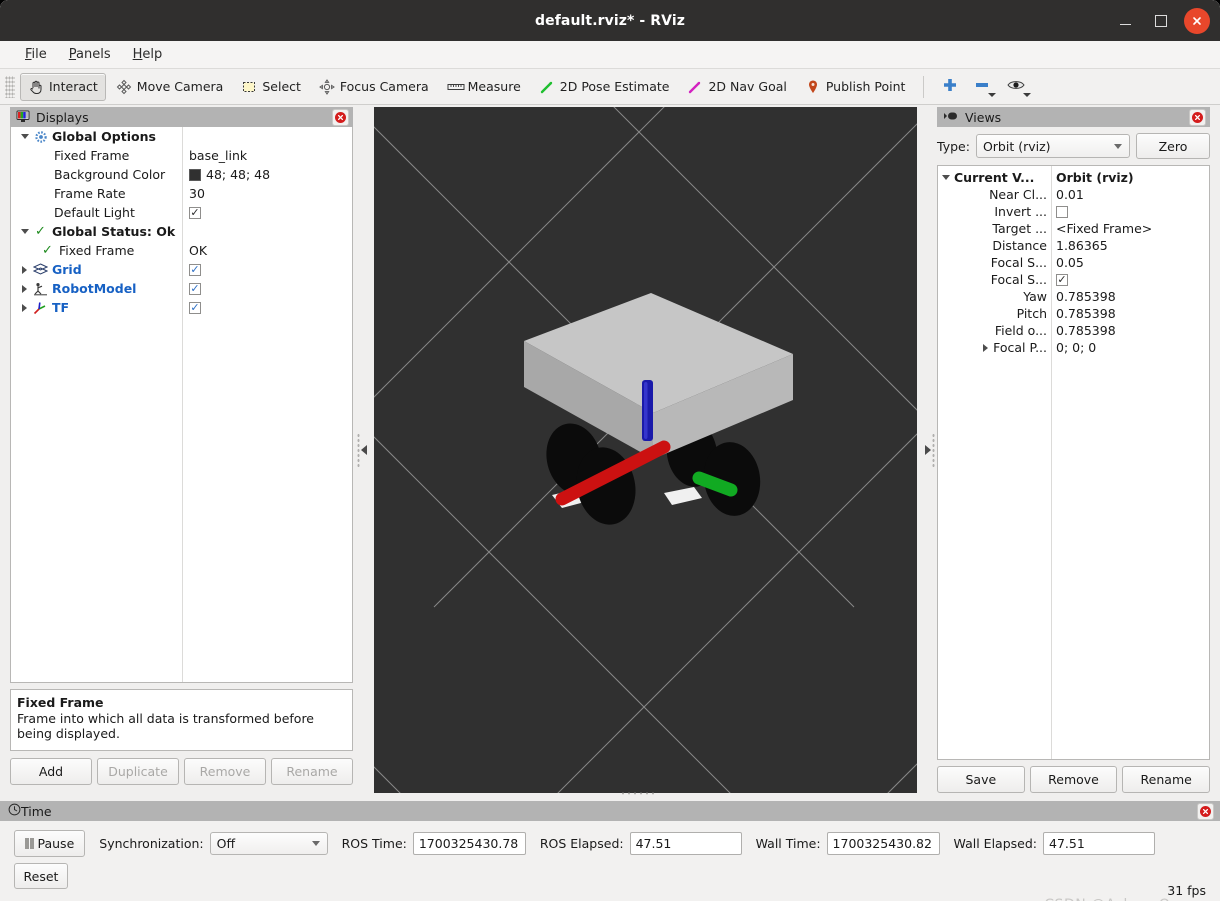 Image resolution: width=1220 pixels, height=901 pixels. What do you see at coordinates (51, 771) in the screenshot?
I see `add-display-button: Add` at bounding box center [51, 771].